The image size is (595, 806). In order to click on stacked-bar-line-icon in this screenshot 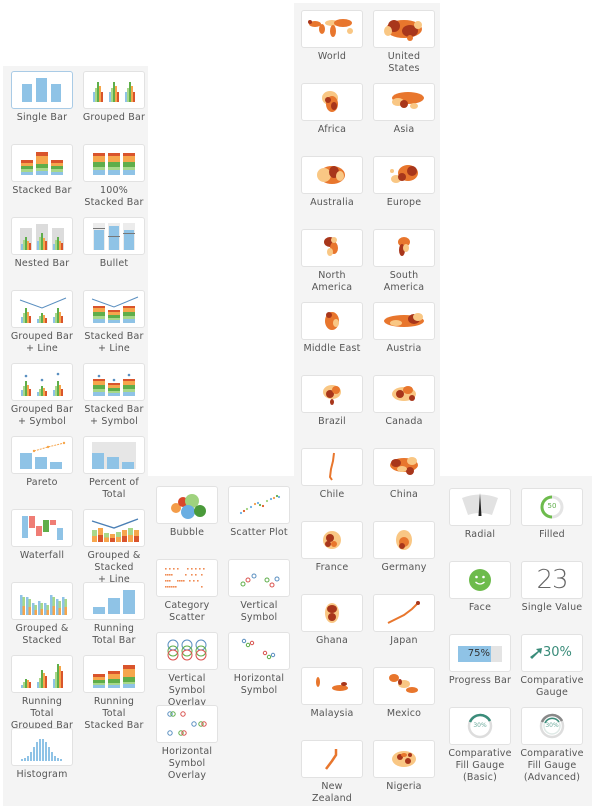, I will do `click(114, 309)`.